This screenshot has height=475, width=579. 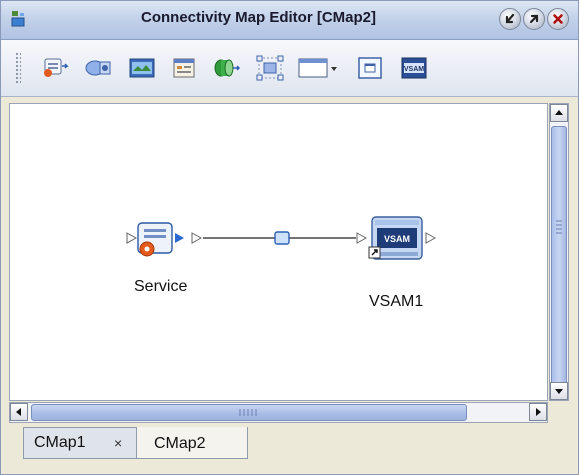 I want to click on service-node-label: Service, so click(x=161, y=286).